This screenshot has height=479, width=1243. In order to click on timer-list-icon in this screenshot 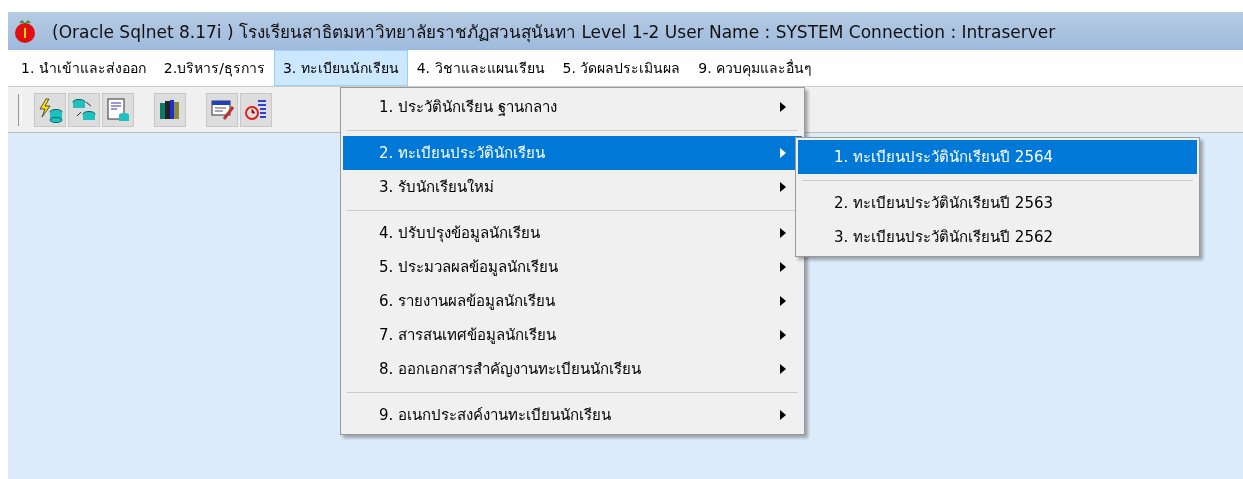, I will do `click(256, 109)`.